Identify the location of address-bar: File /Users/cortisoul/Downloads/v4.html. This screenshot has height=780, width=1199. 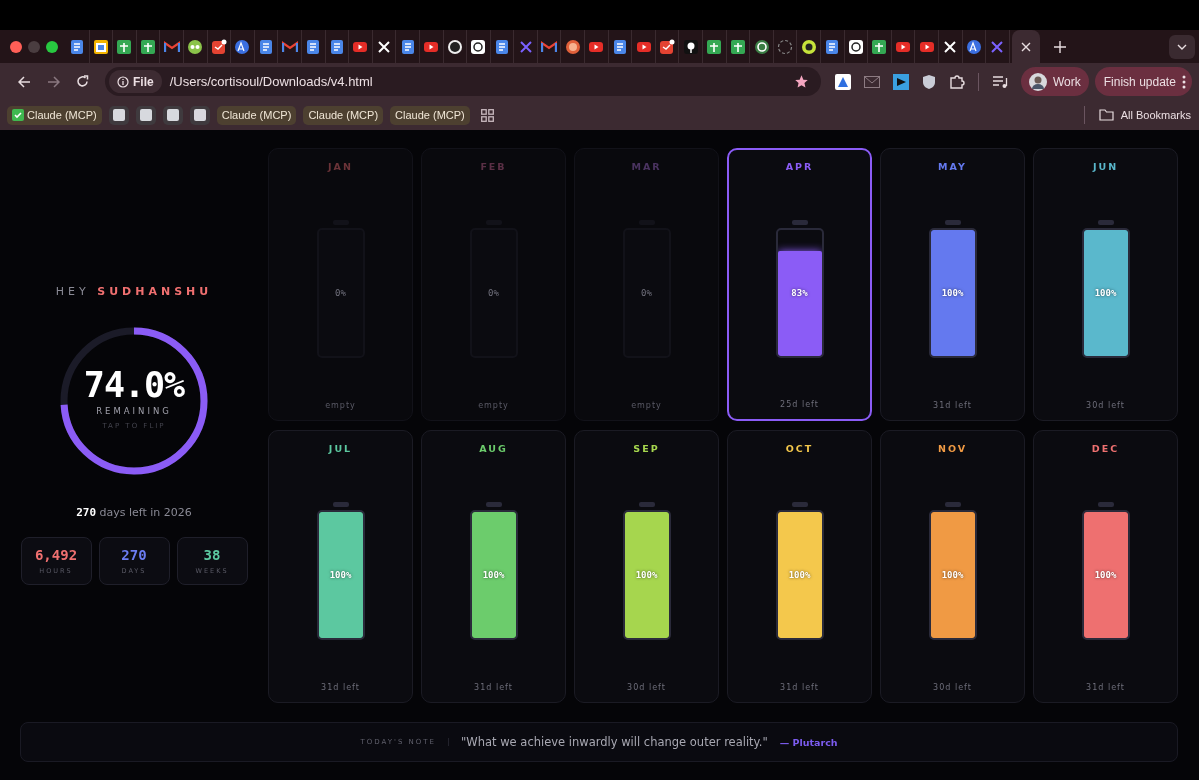
(463, 81).